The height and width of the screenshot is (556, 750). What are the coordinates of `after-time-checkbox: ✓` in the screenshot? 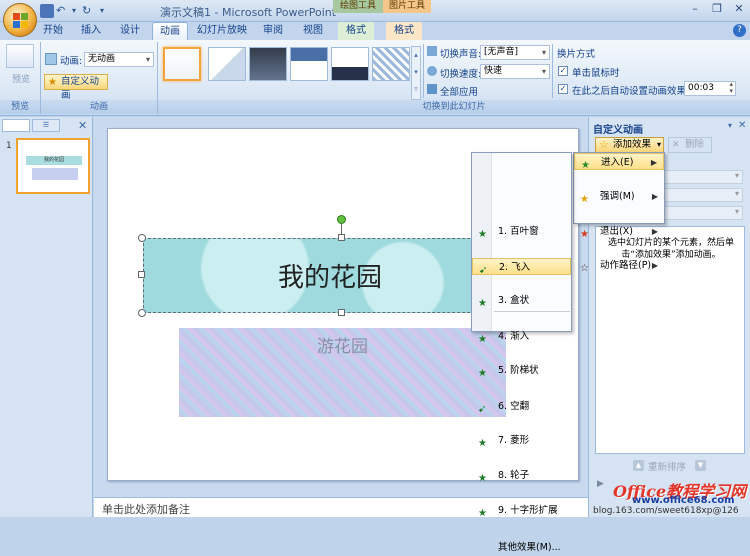 It's located at (563, 89).